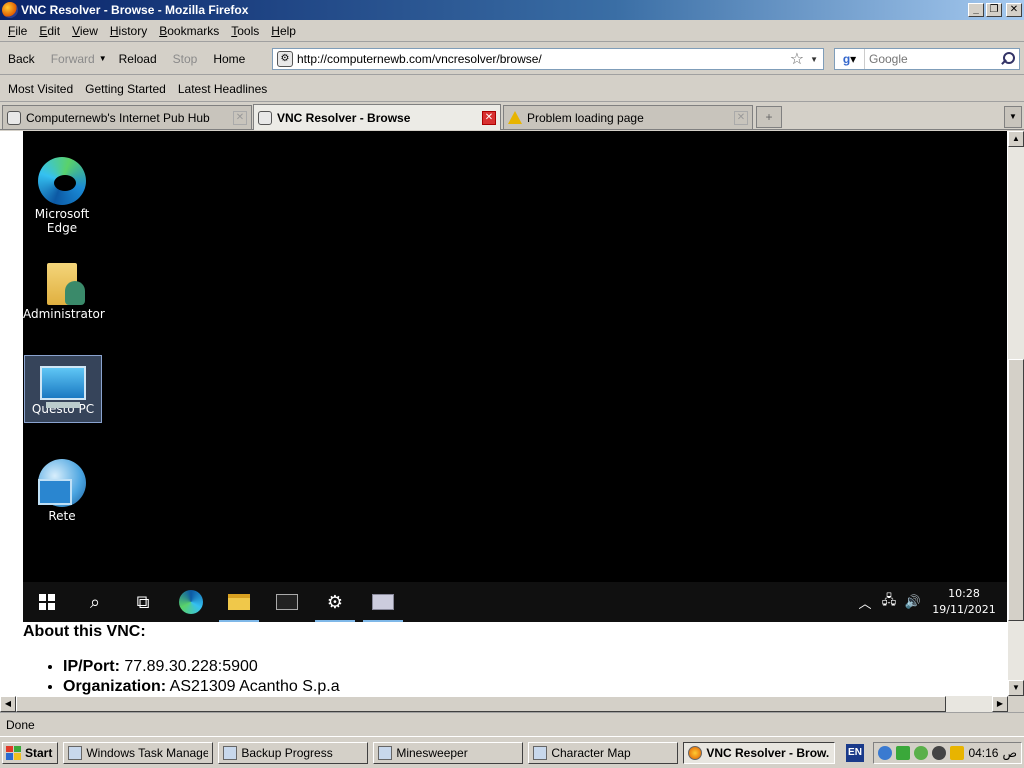  Describe the element at coordinates (957, 753) in the screenshot. I see `users-icon` at that location.